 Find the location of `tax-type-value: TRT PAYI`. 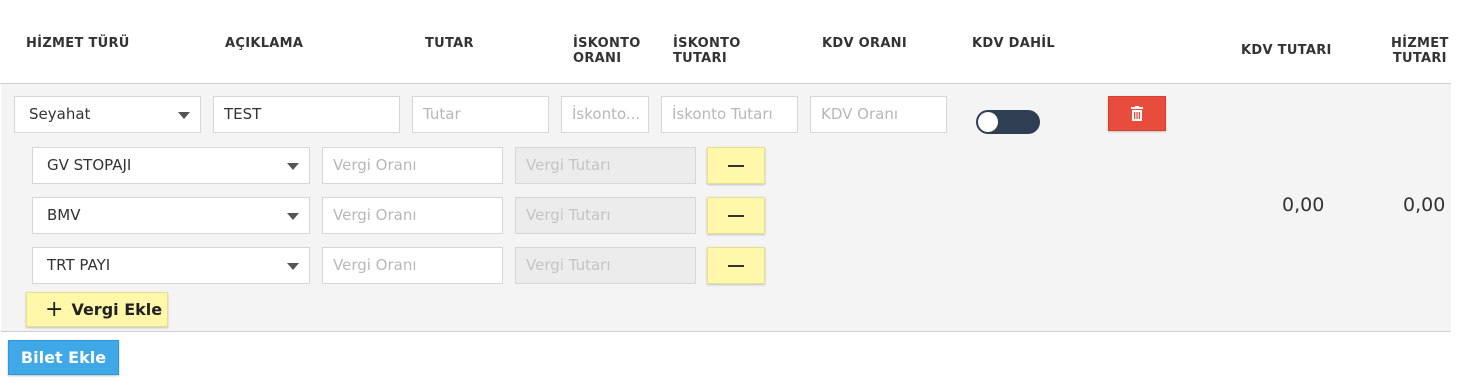

tax-type-value: TRT PAYI is located at coordinates (79, 265).